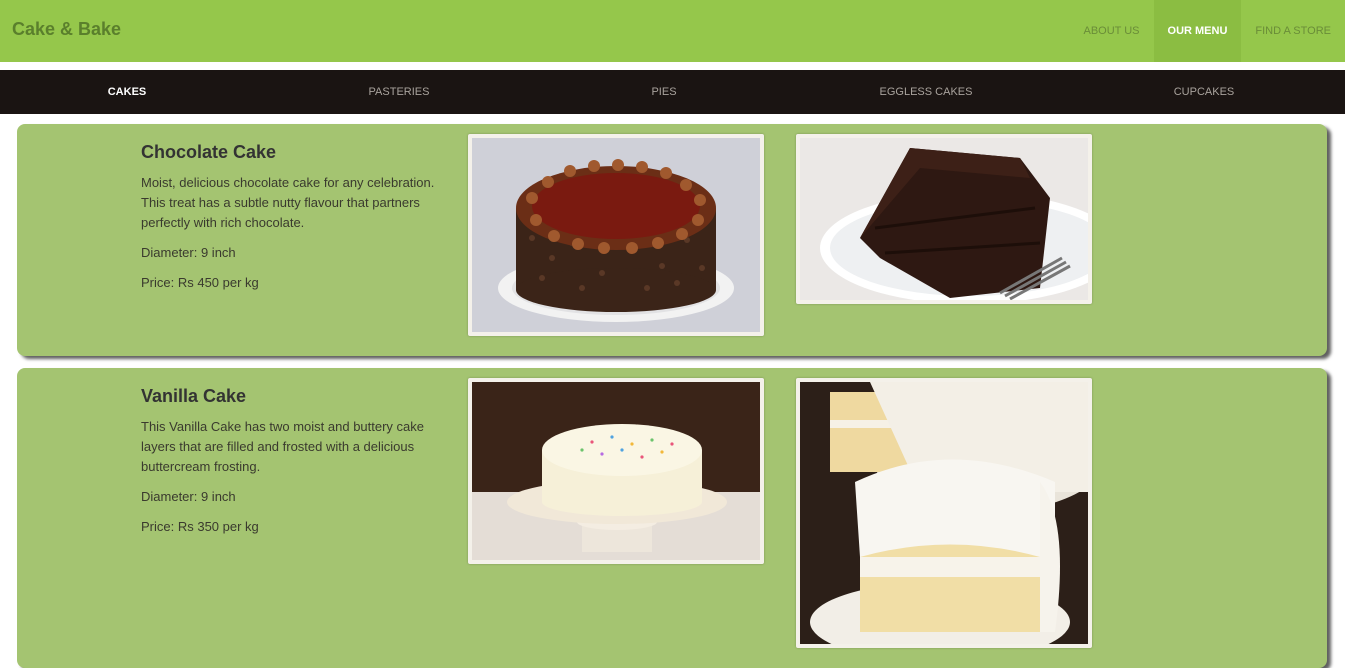  I want to click on category-pasteries: PASTERIES, so click(399, 92).